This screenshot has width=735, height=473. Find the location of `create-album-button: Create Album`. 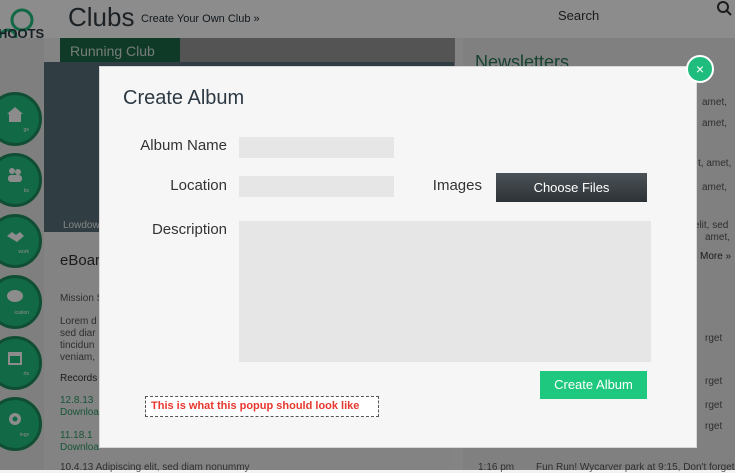

create-album-button: Create Album is located at coordinates (593, 385).